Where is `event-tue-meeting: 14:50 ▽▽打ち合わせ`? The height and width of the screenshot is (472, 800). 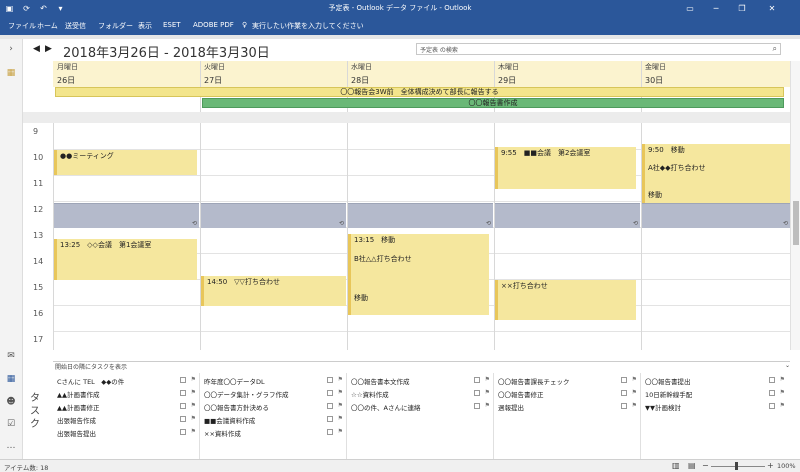 event-tue-meeting: 14:50 ▽▽打ち合わせ is located at coordinates (273, 291).